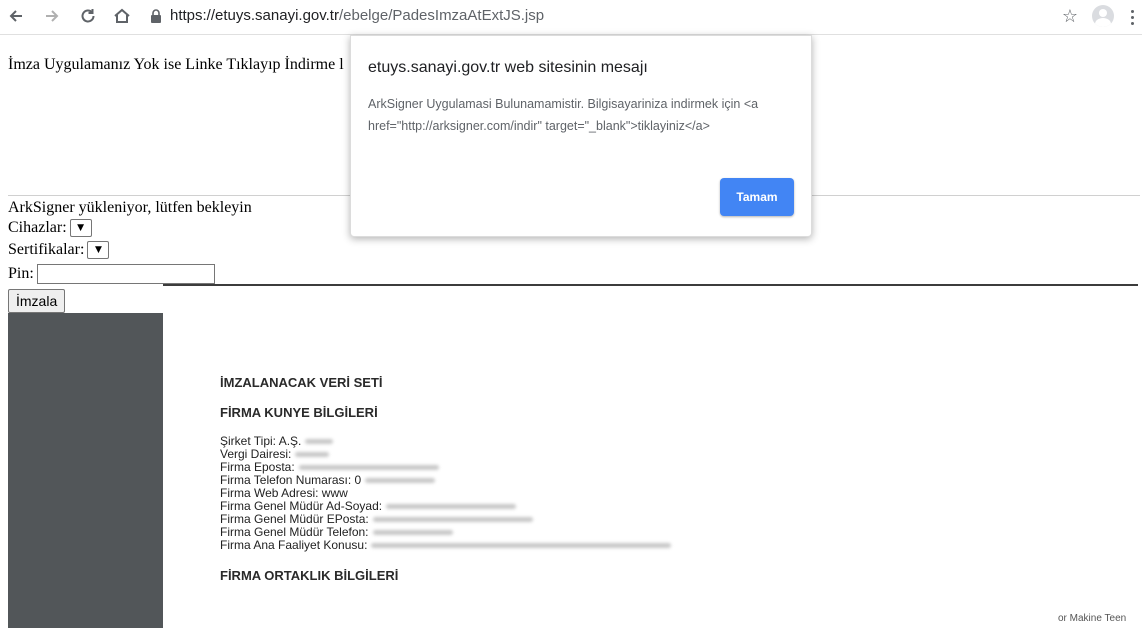 This screenshot has height=628, width=1142. I want to click on back-arrow-icon, so click(16, 16).